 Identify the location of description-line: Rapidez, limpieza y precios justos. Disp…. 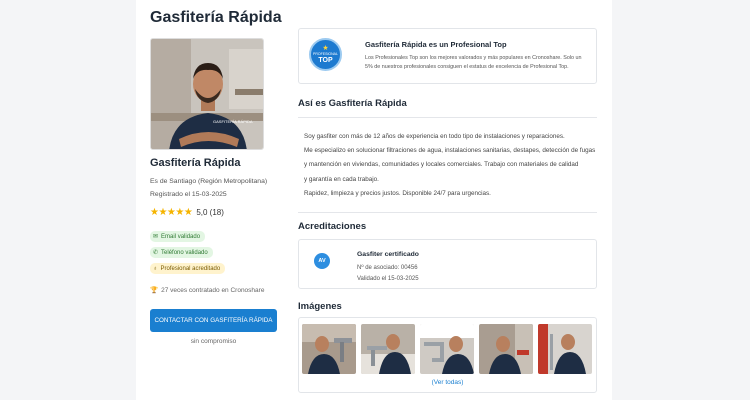
(397, 193).